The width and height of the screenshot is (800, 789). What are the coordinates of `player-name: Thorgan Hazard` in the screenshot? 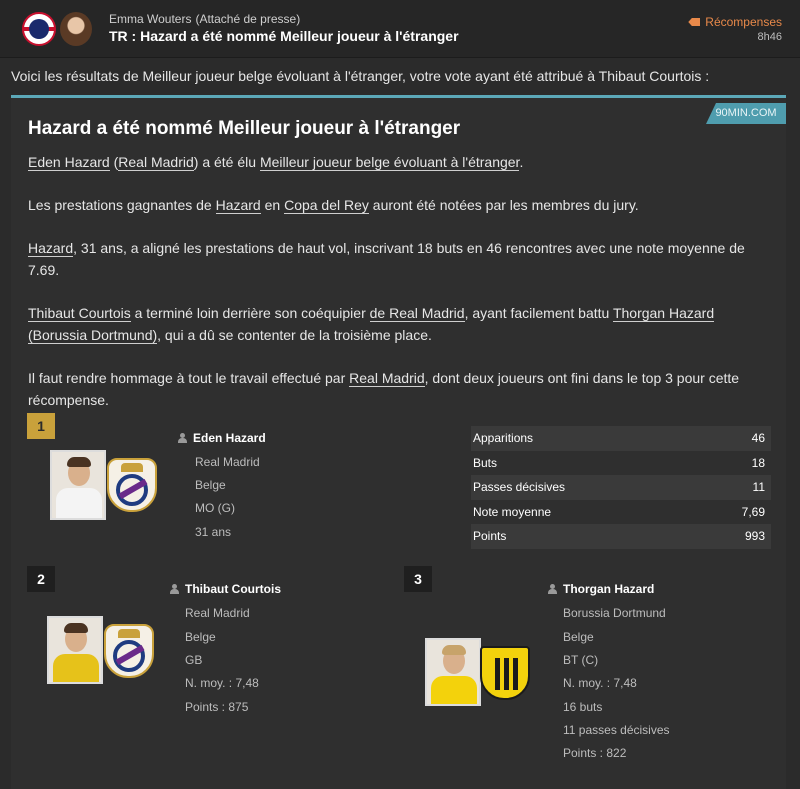 It's located at (601, 589).